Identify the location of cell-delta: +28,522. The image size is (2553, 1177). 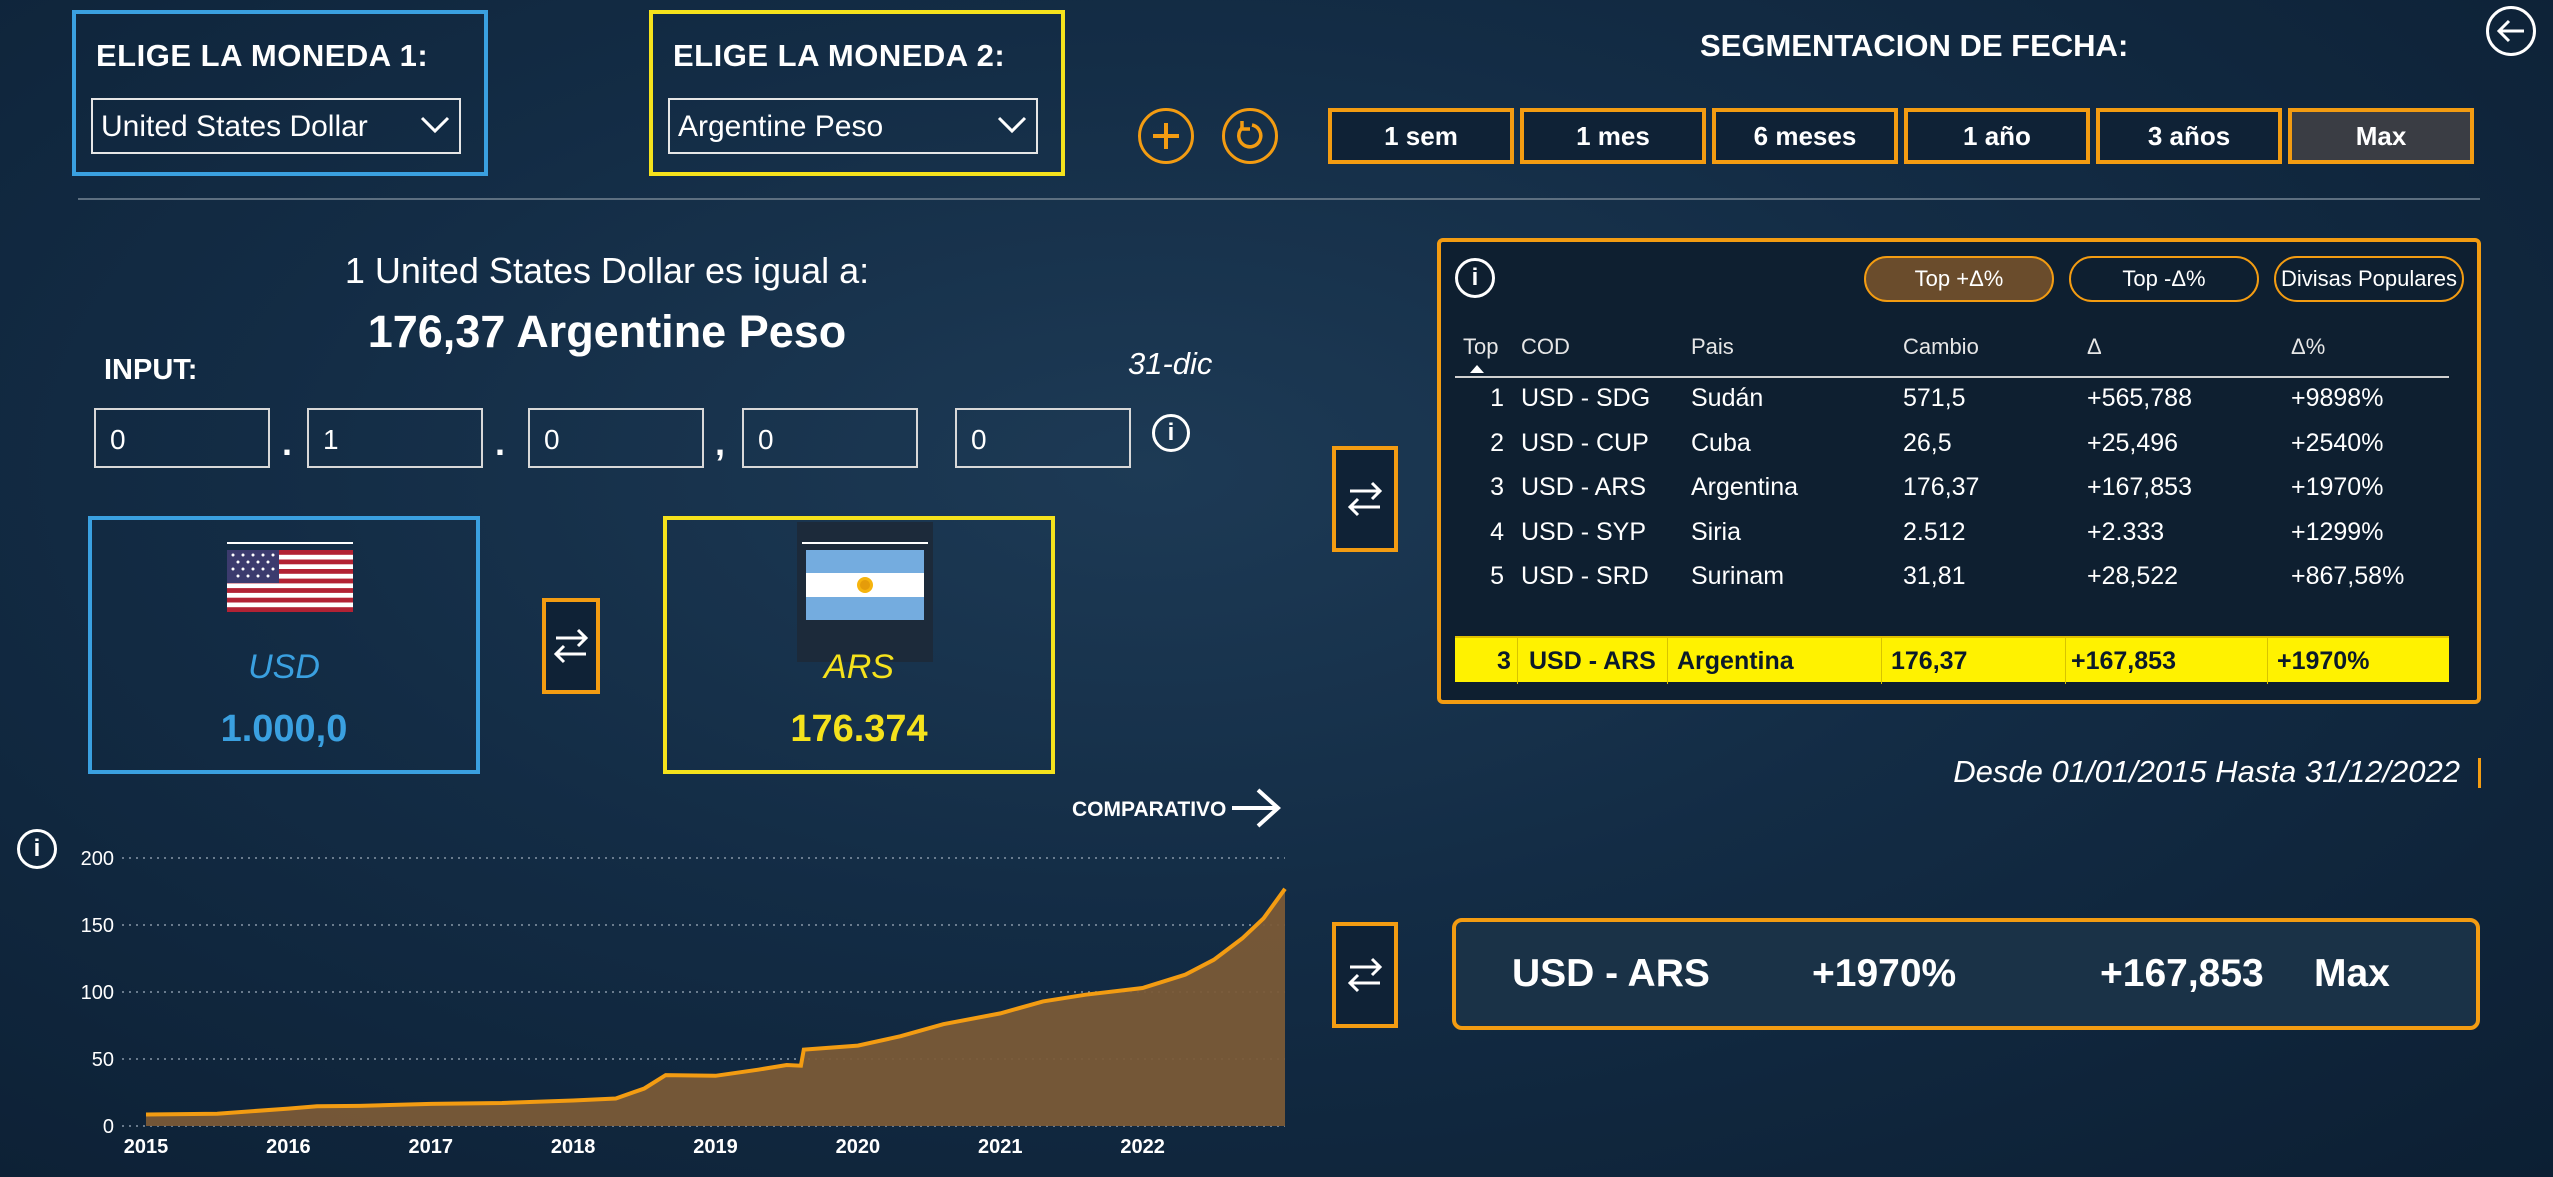
(2133, 576).